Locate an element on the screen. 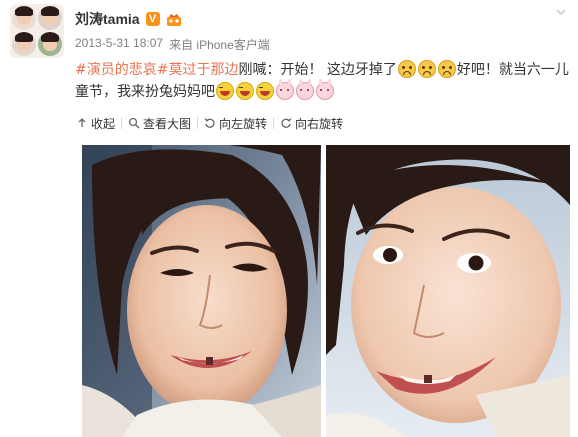 This screenshot has height=437, width=578. rotate-left-label: 向左旋转 is located at coordinates (243, 123).